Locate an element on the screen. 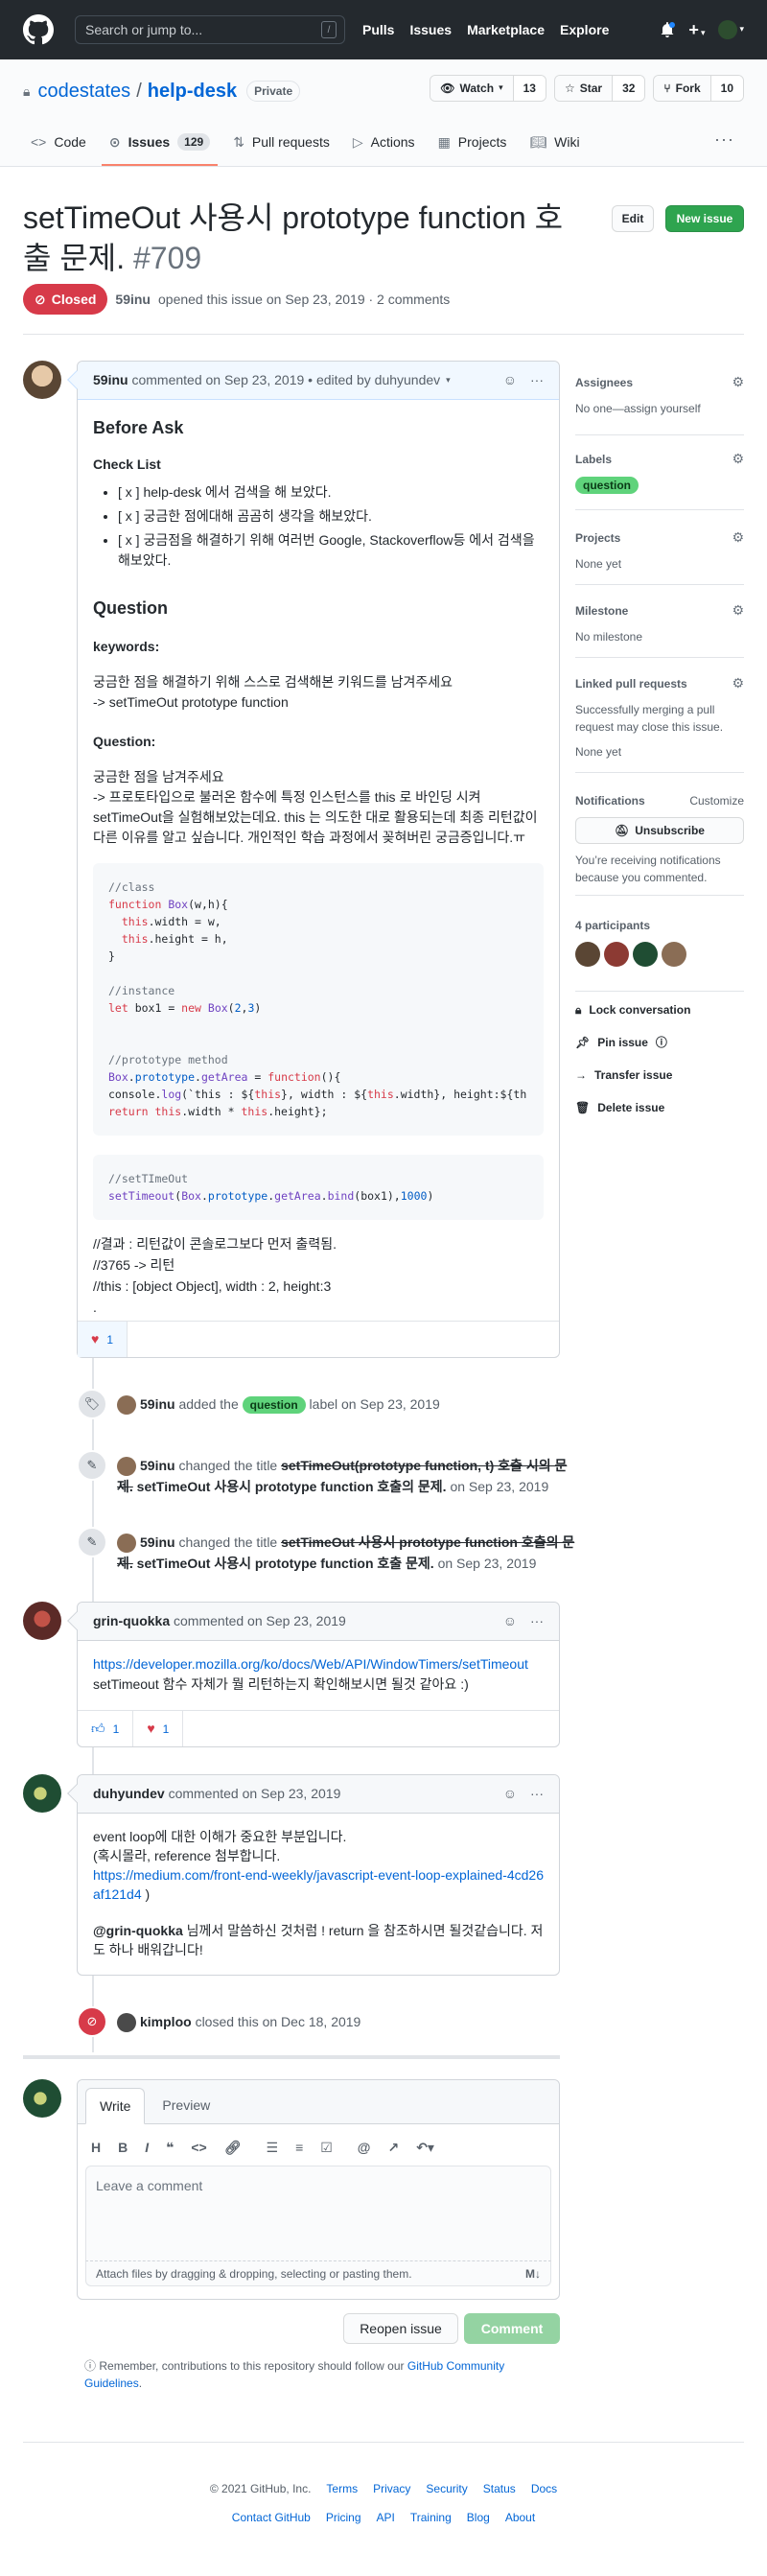  watch-button: 👁︎ Watch ▾ 13 is located at coordinates (488, 88).